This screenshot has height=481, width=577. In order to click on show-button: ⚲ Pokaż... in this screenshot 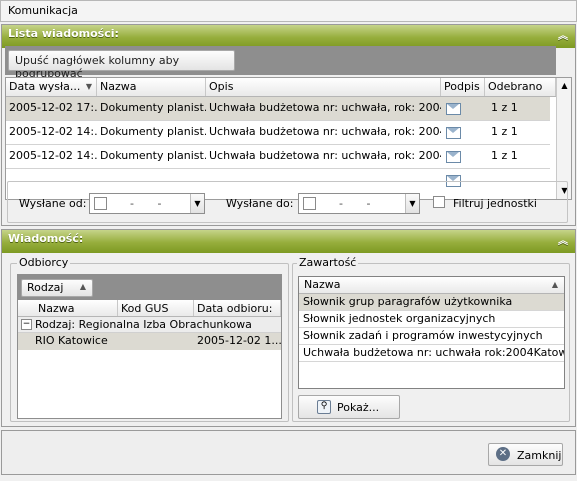, I will do `click(349, 407)`.